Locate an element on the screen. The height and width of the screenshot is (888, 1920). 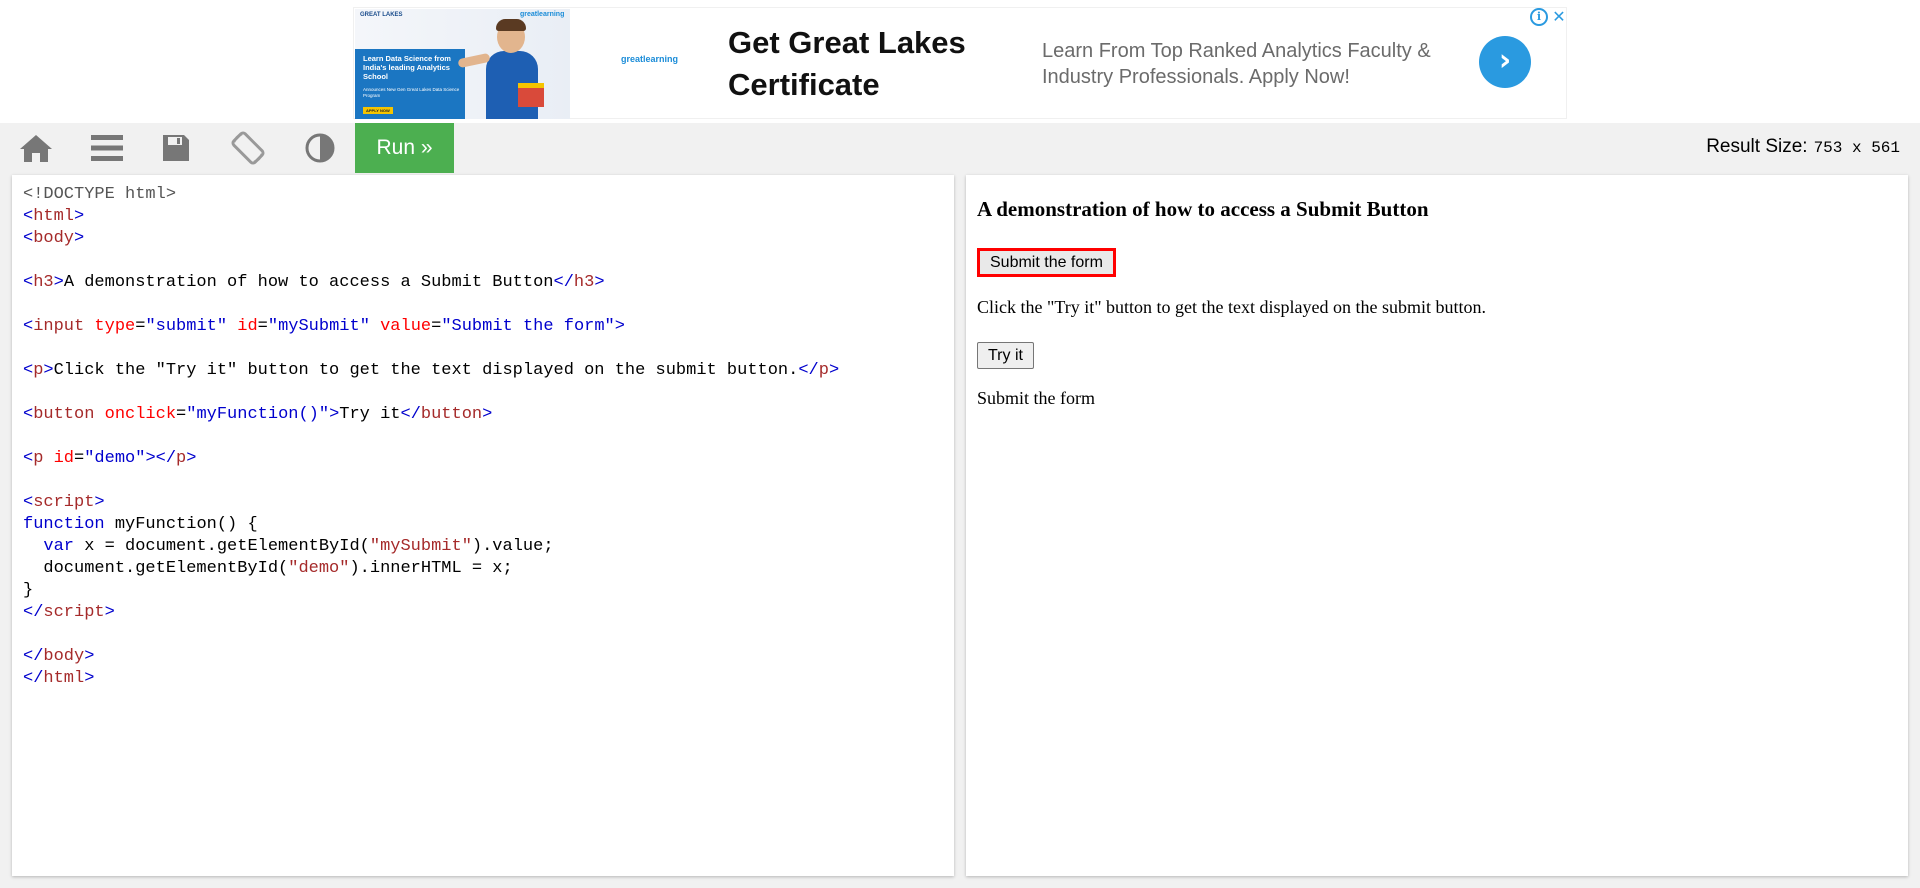
try-it-button: Try it is located at coordinates (1005, 355).